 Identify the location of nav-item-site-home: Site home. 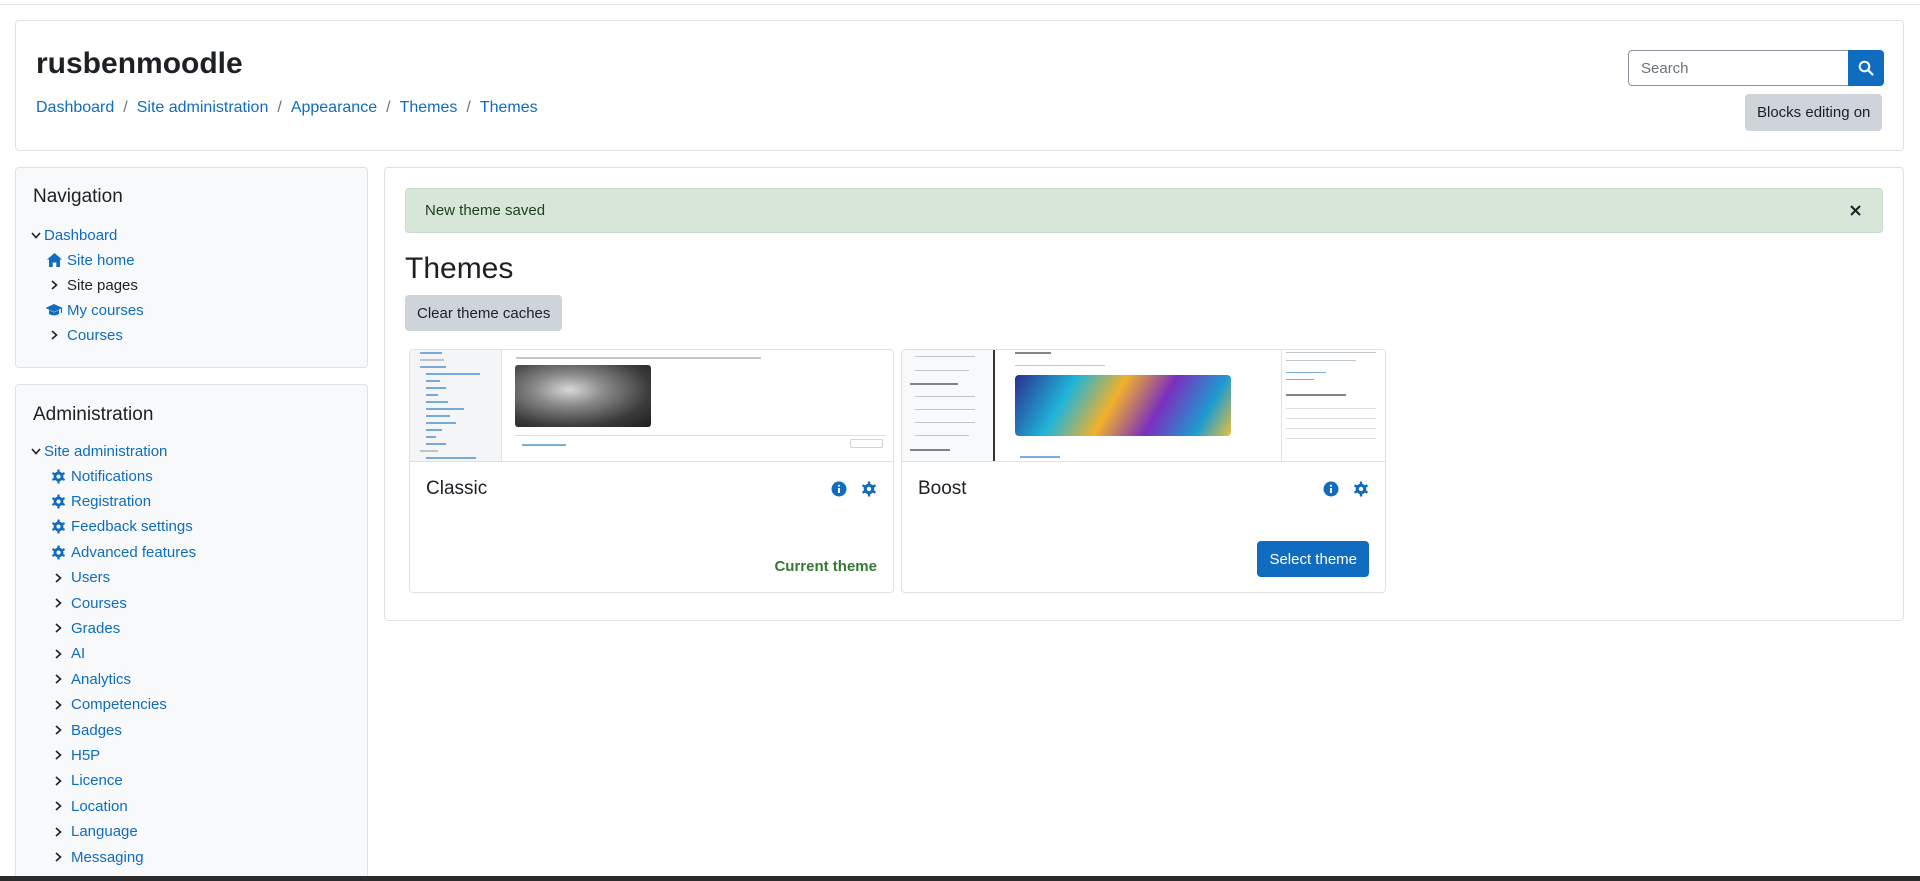
(90, 260).